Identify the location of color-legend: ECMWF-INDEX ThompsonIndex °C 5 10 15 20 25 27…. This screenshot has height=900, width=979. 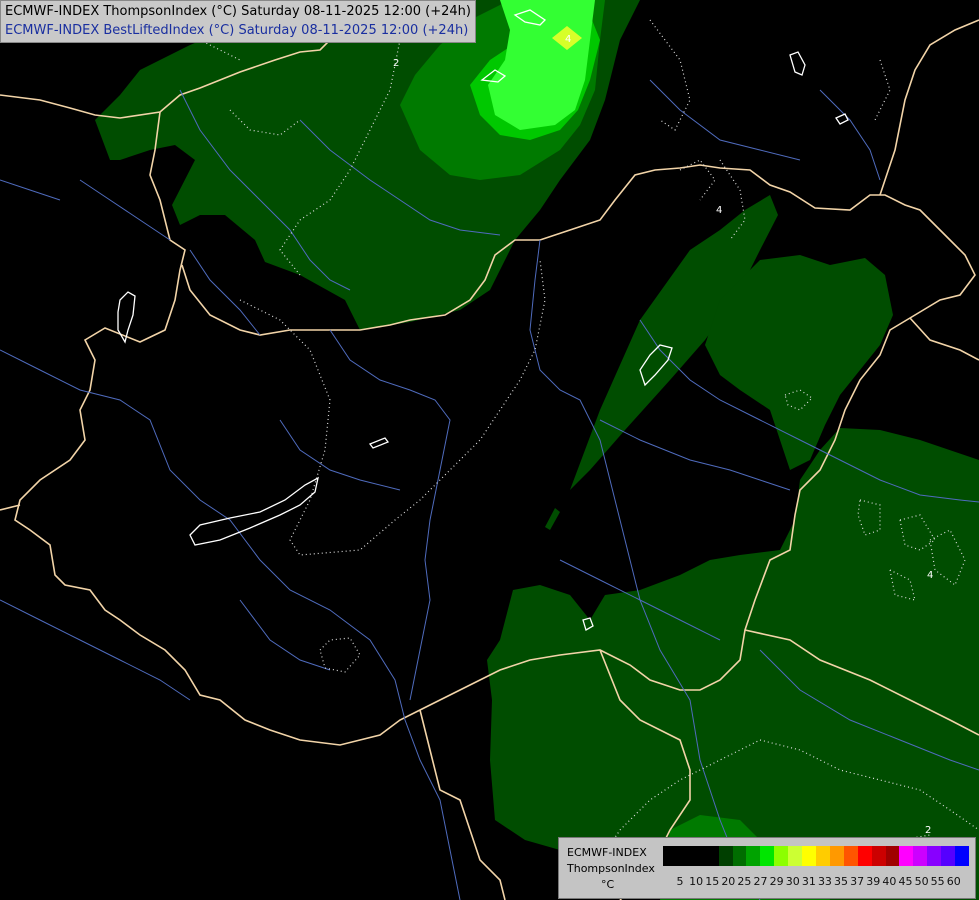
(767, 868).